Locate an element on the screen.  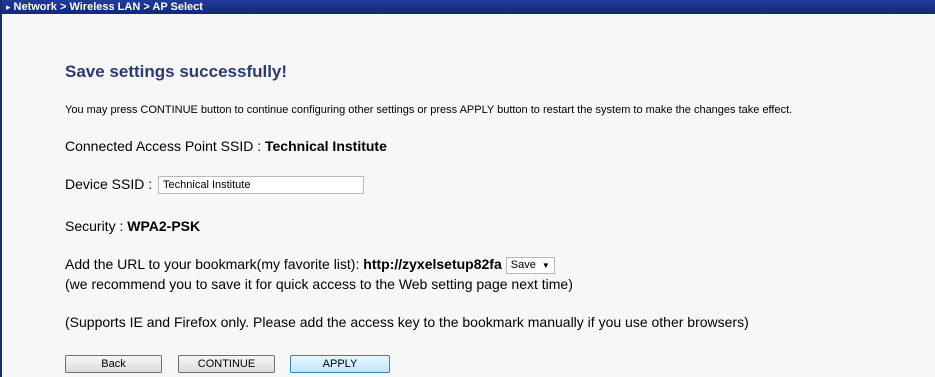
security-row: Security : WPA2-PSK is located at coordinates (132, 226).